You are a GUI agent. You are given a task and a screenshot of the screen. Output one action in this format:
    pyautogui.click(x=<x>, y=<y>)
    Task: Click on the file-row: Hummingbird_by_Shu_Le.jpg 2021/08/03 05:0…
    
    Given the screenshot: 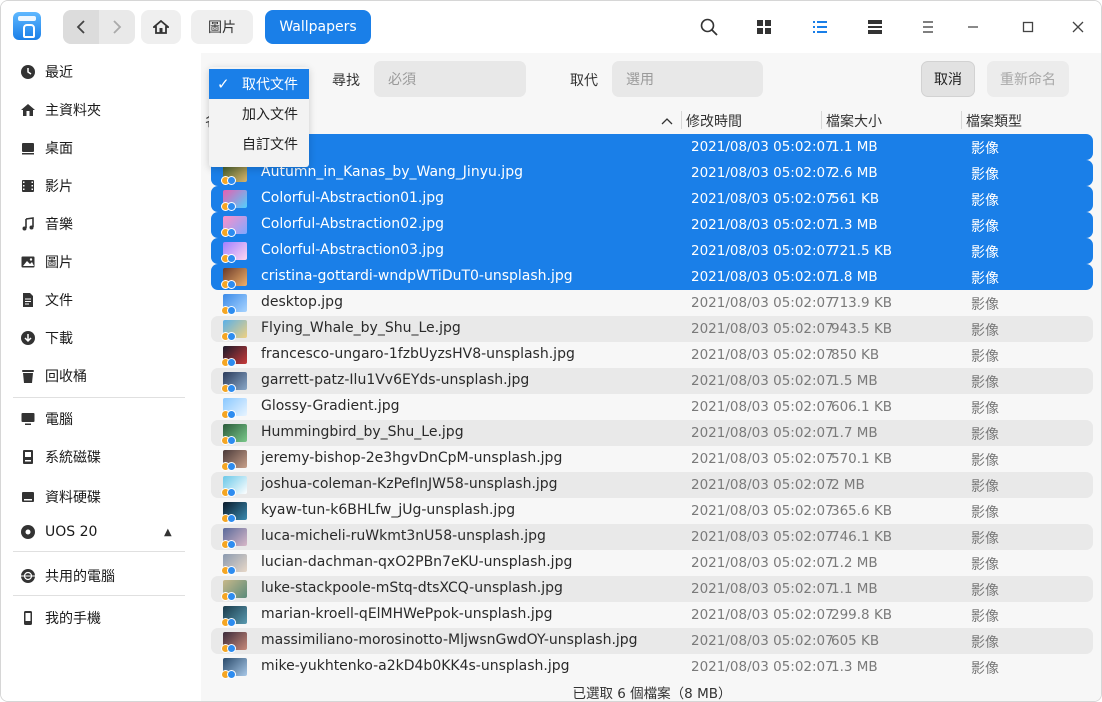 What is the action you would take?
    pyautogui.click(x=652, y=433)
    